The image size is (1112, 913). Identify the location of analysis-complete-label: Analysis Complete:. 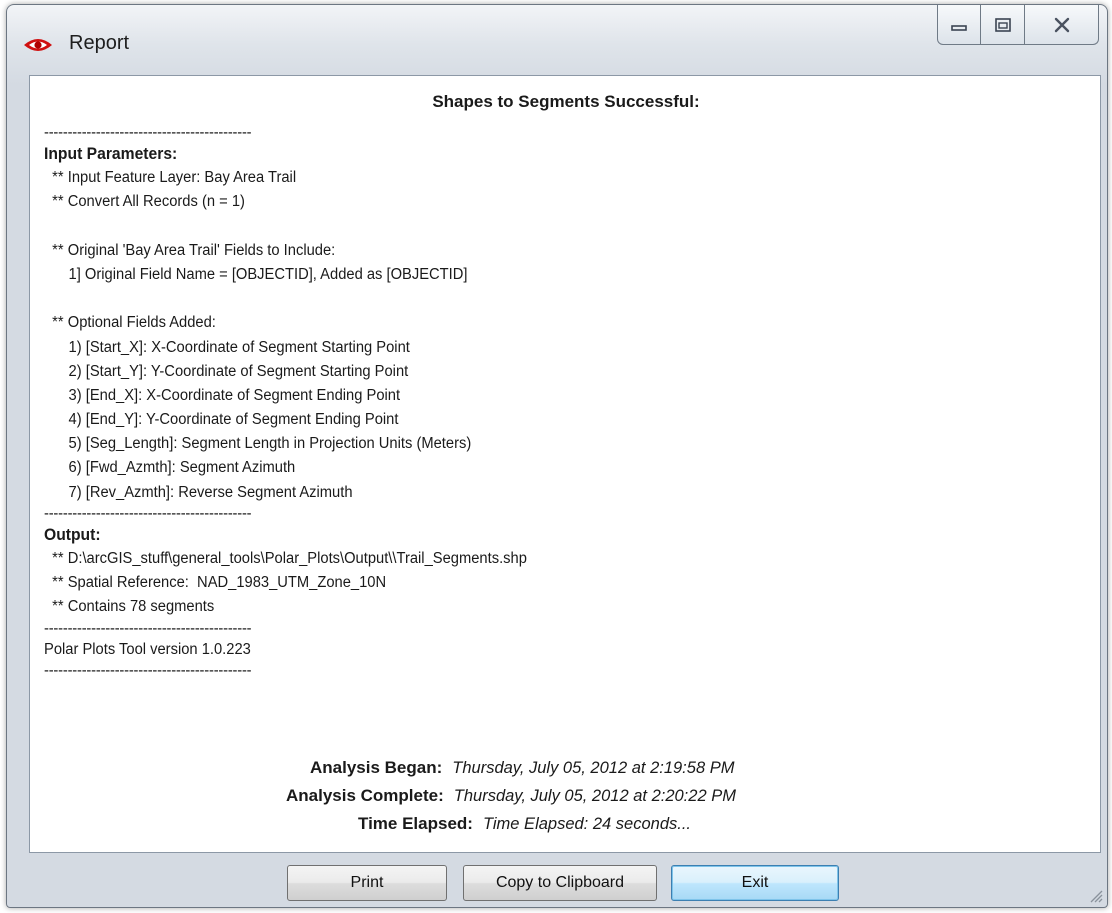
(365, 795).